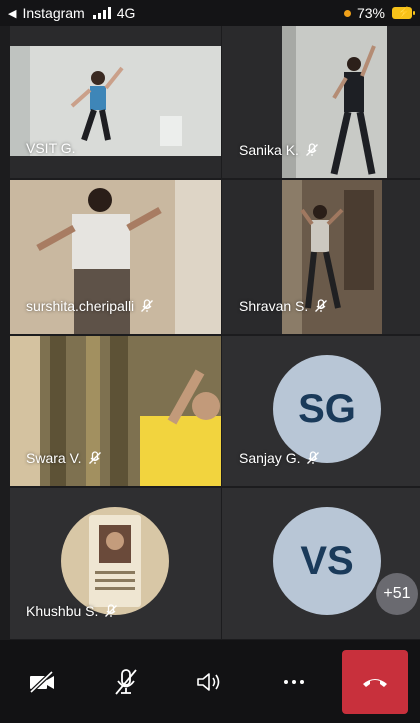 Image resolution: width=420 pixels, height=723 pixels. I want to click on status-left: ◀ Instagram 4G, so click(71, 13).